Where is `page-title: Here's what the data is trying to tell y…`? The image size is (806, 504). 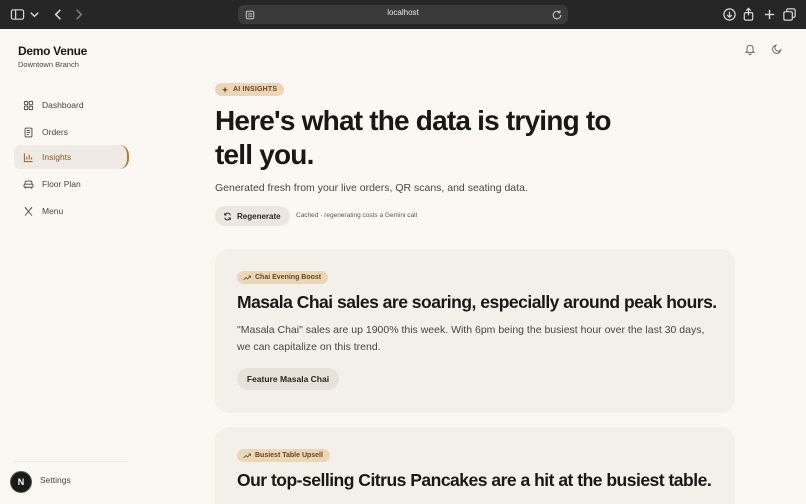
page-title: Here's what the data is trying to tell y… is located at coordinates (413, 137).